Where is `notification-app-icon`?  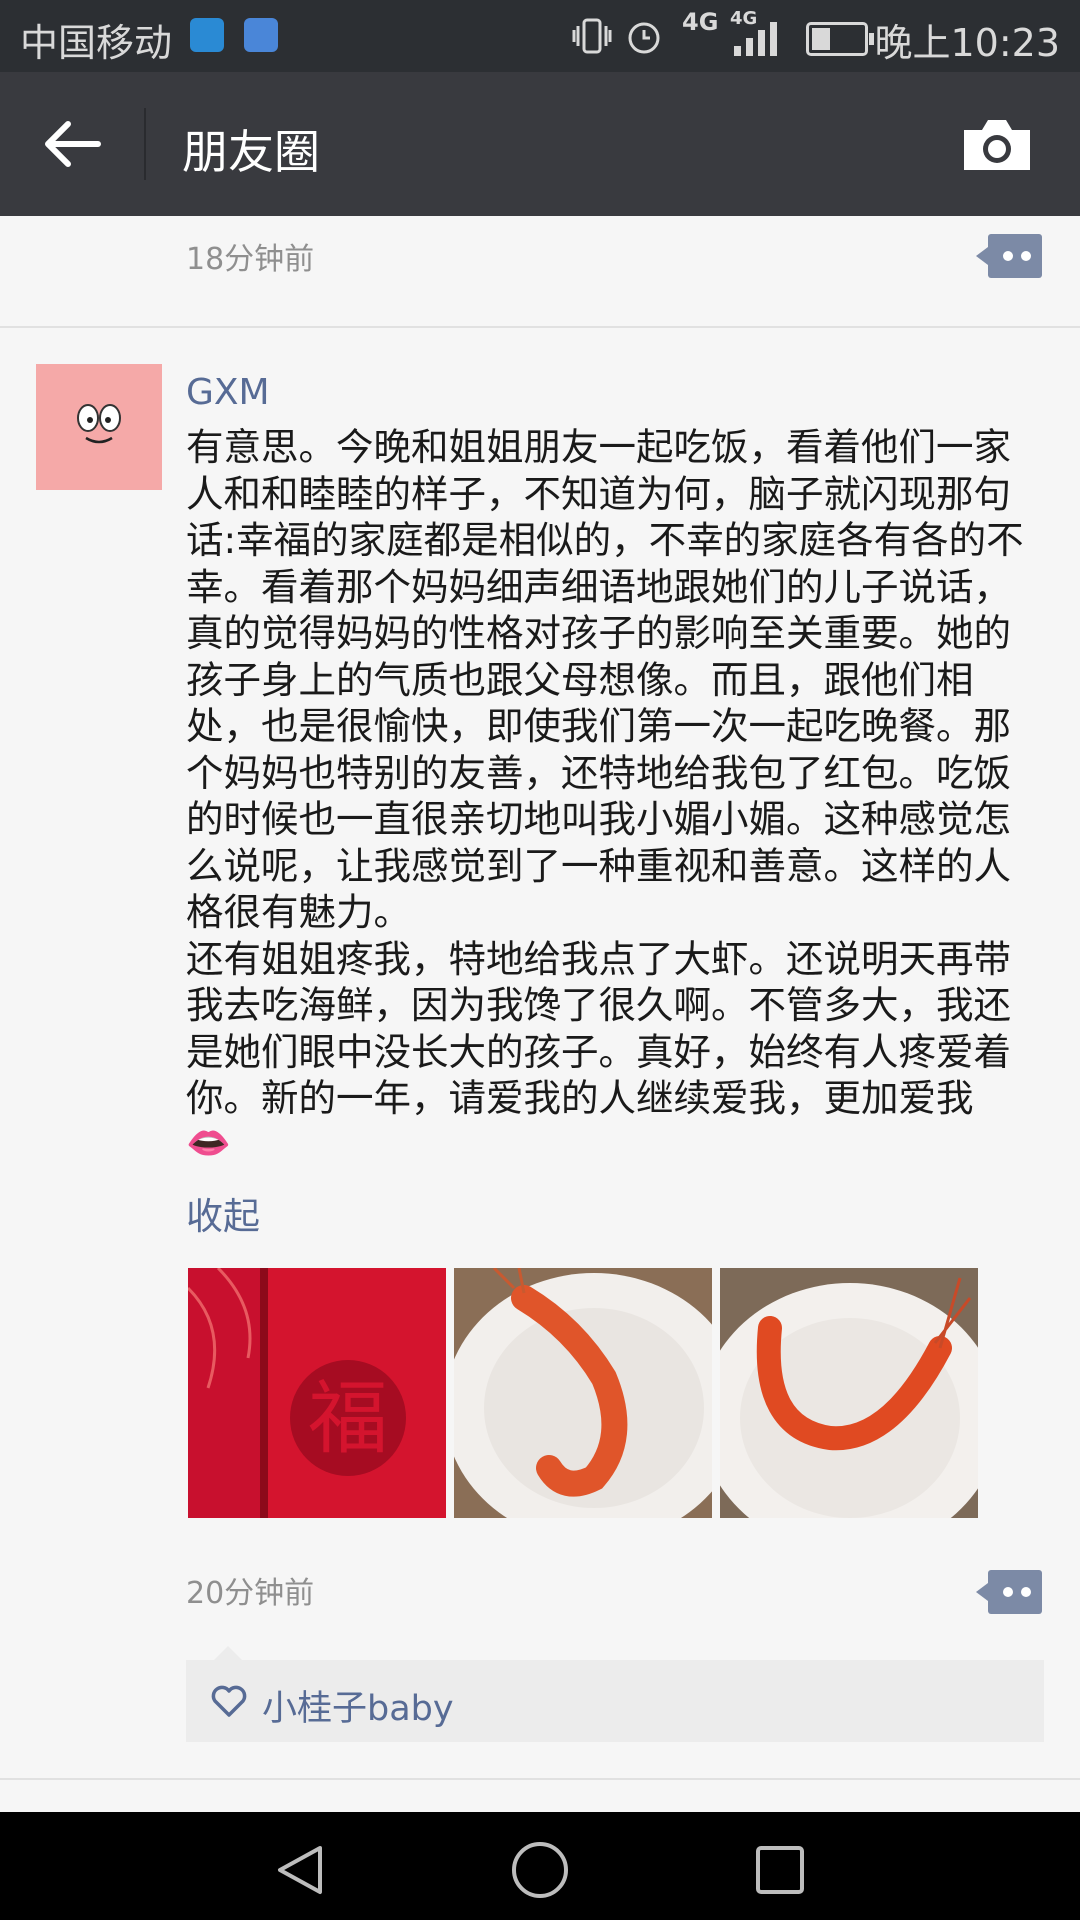 notification-app-icon is located at coordinates (207, 35).